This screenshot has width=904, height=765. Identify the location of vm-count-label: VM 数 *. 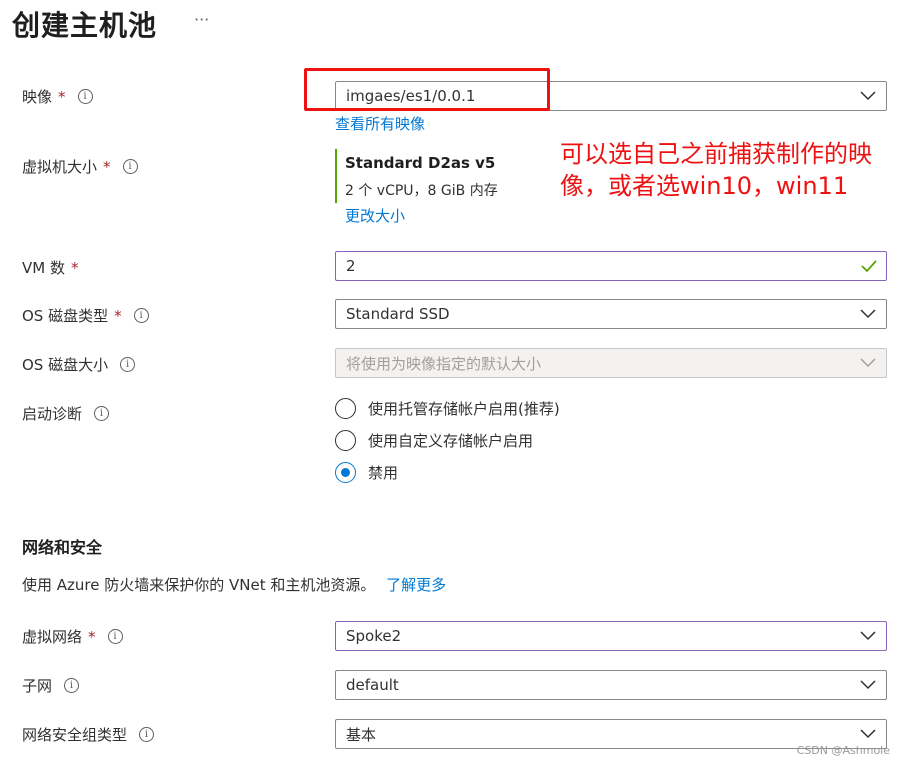
(50, 267).